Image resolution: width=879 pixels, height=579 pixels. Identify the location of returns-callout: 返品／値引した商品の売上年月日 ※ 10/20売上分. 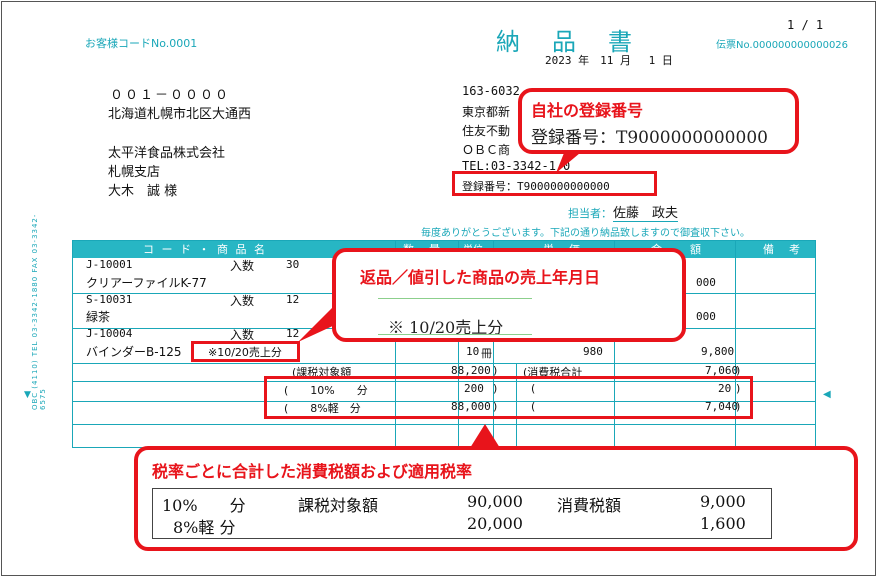
(509, 295).